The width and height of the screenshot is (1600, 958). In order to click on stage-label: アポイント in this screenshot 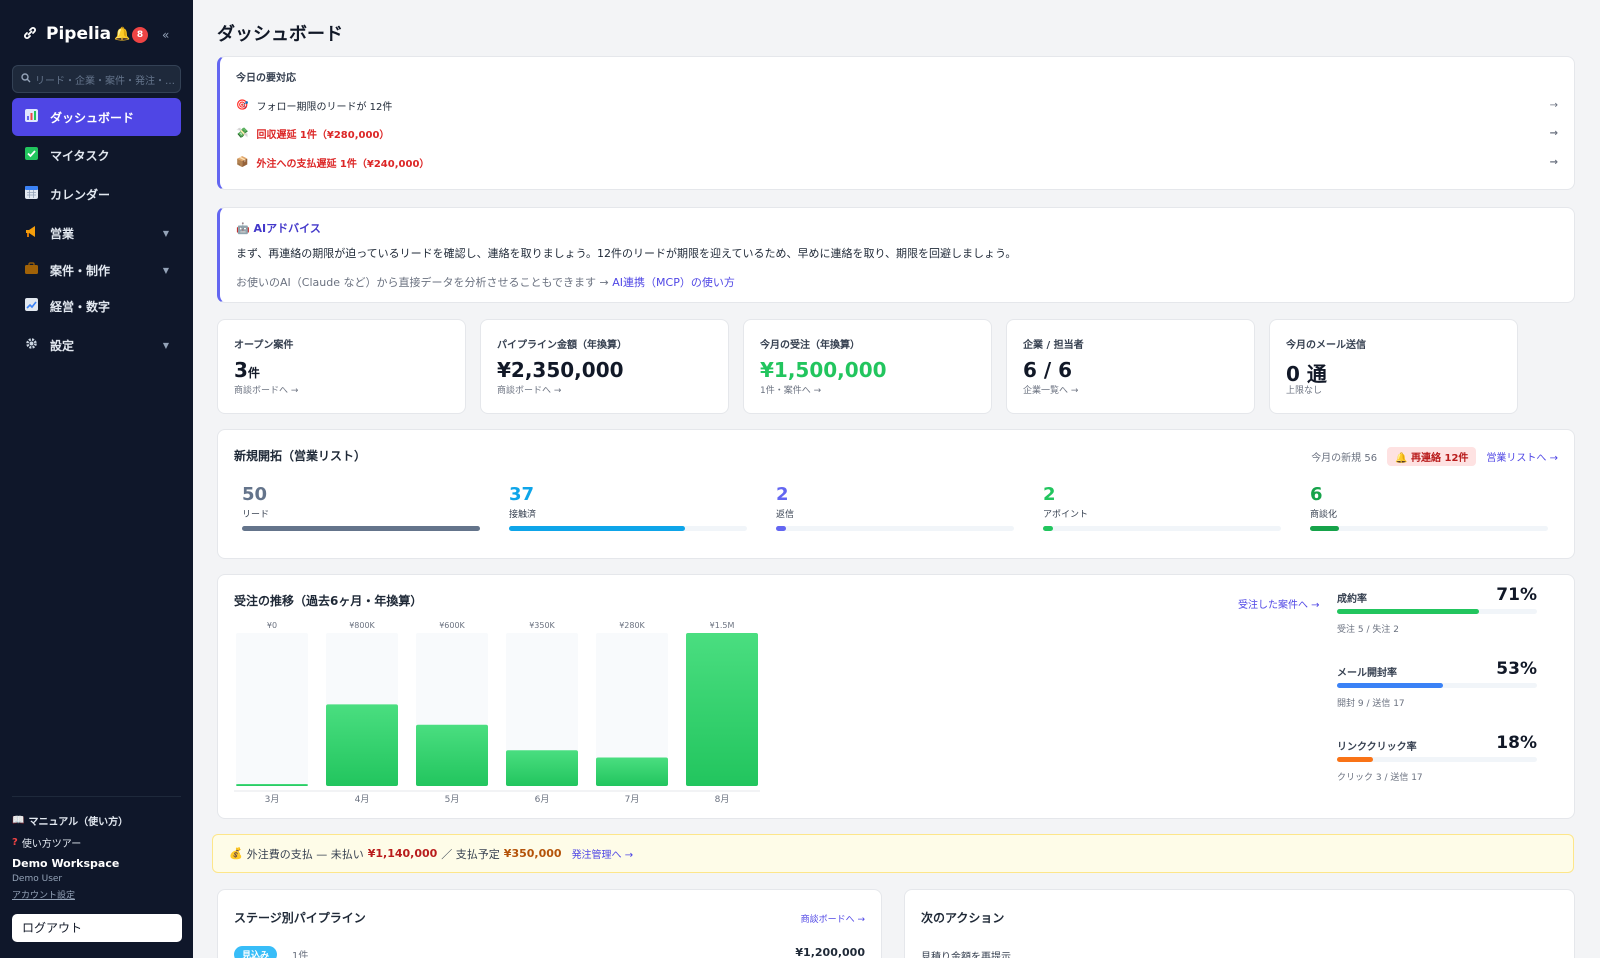, I will do `click(1066, 515)`.